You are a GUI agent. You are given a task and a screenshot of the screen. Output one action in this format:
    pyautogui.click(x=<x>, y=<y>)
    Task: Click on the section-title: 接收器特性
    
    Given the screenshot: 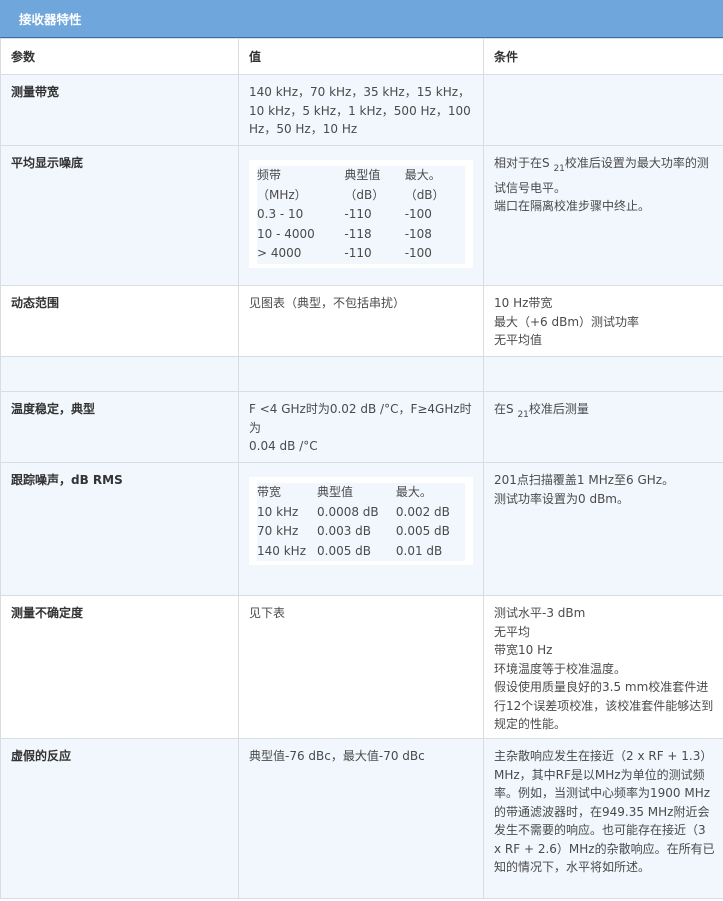 What is the action you would take?
    pyautogui.click(x=361, y=19)
    